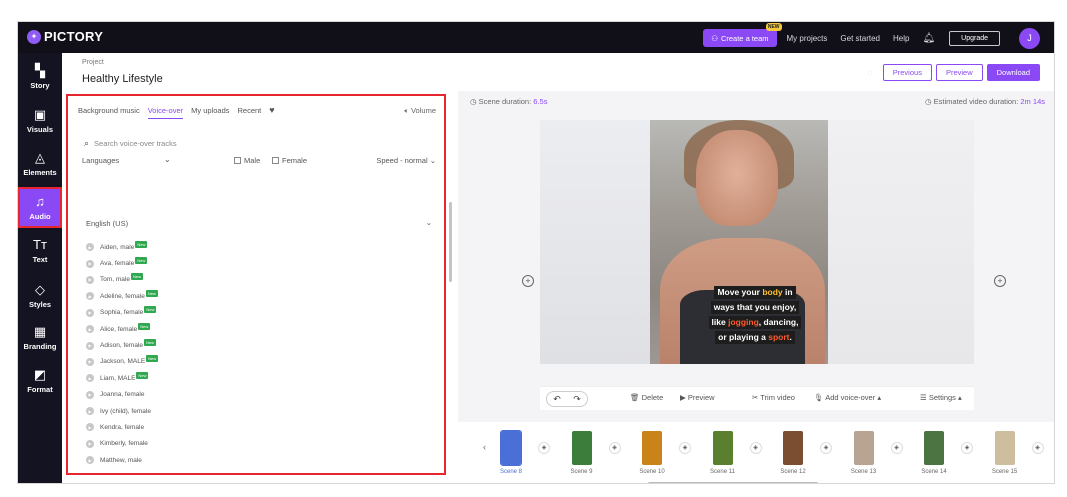 The image size is (1067, 497). What do you see at coordinates (40, 251) in the screenshot?
I see `sidebar-item-text: Tт Text` at bounding box center [40, 251].